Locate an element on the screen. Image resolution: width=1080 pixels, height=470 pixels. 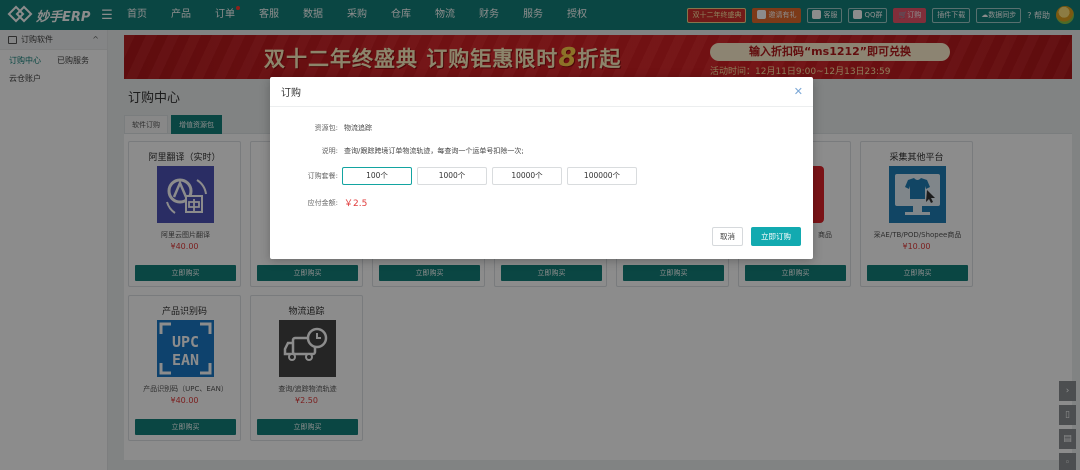
plan-option: 10000个 is located at coordinates (527, 176).